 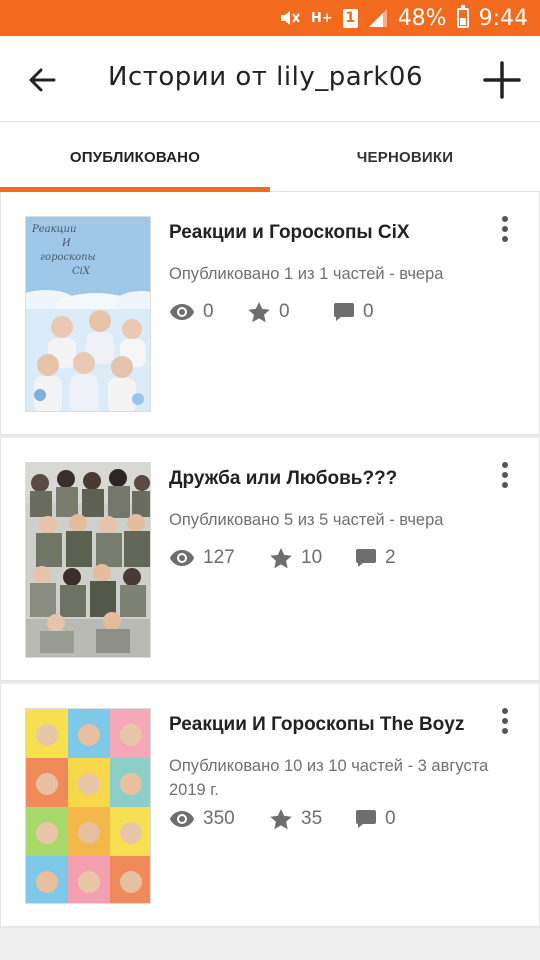 I want to click on views-stat: 127, so click(x=219, y=558).